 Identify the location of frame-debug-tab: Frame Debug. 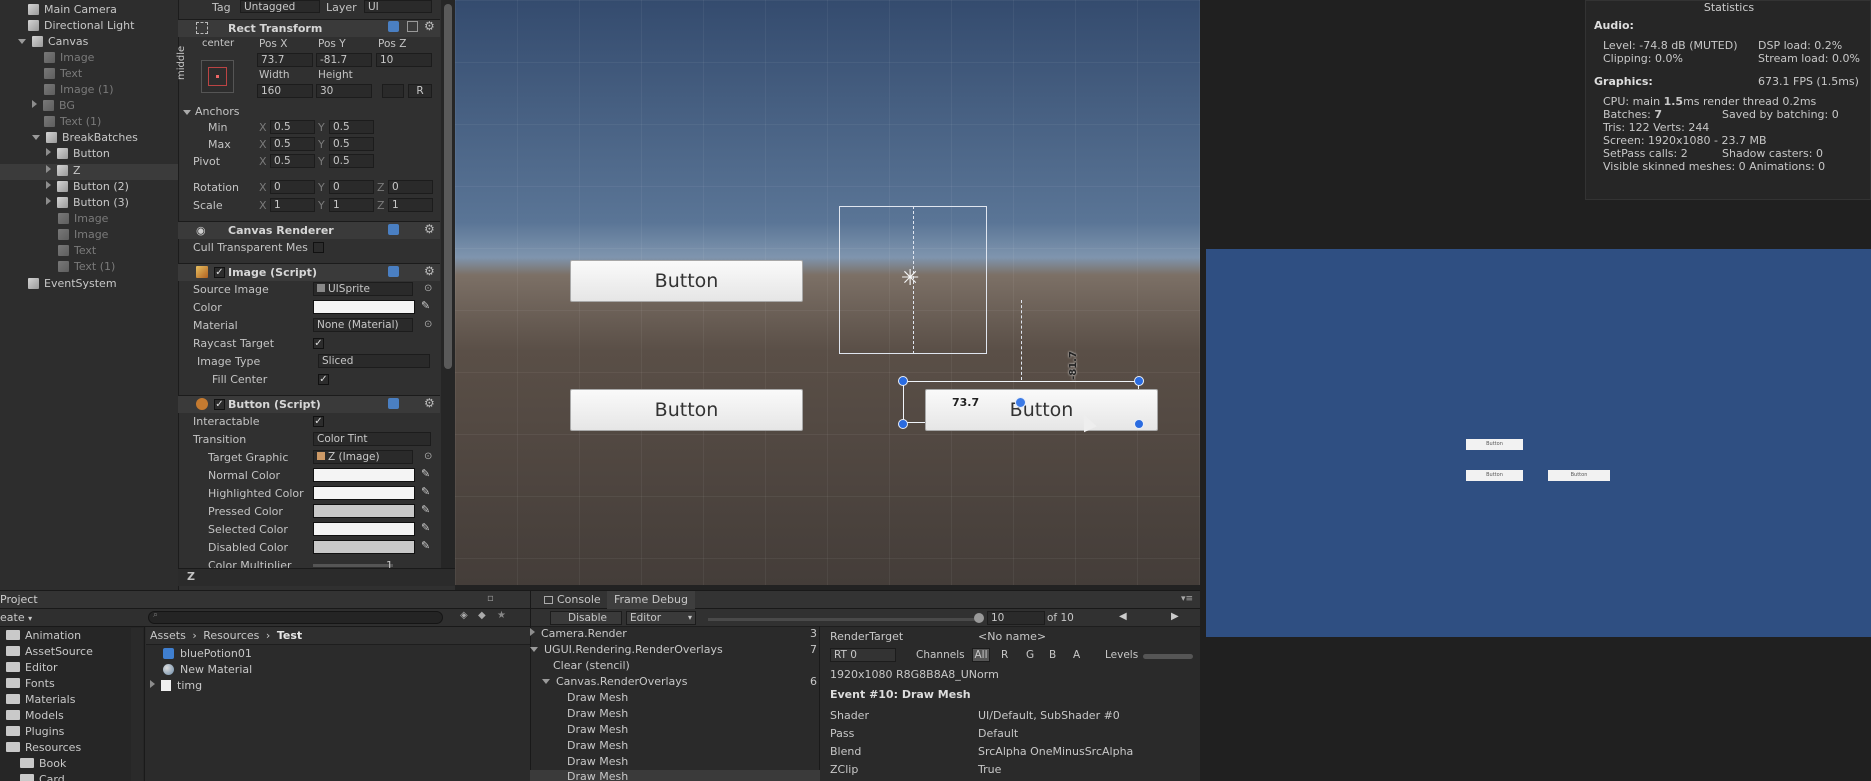
(651, 600).